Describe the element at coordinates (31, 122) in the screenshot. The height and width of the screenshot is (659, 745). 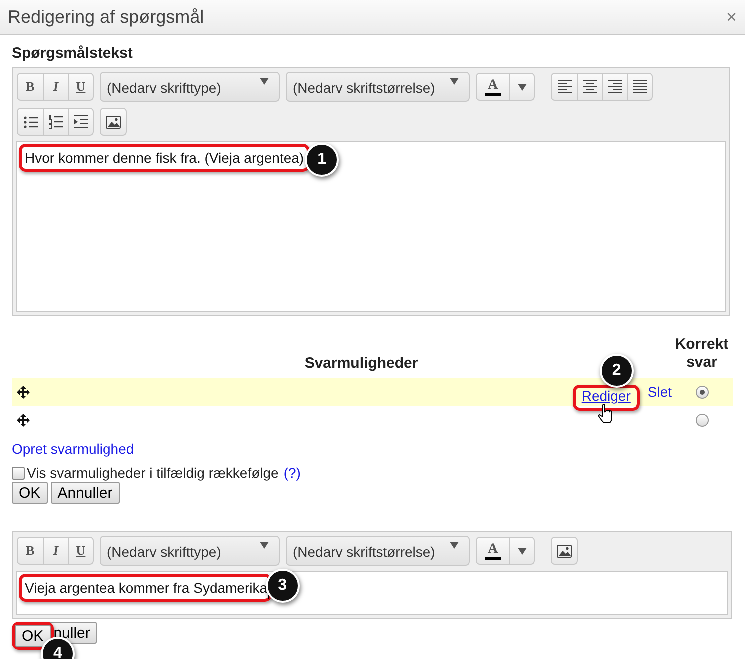
I see `bullet-list-icon` at that location.